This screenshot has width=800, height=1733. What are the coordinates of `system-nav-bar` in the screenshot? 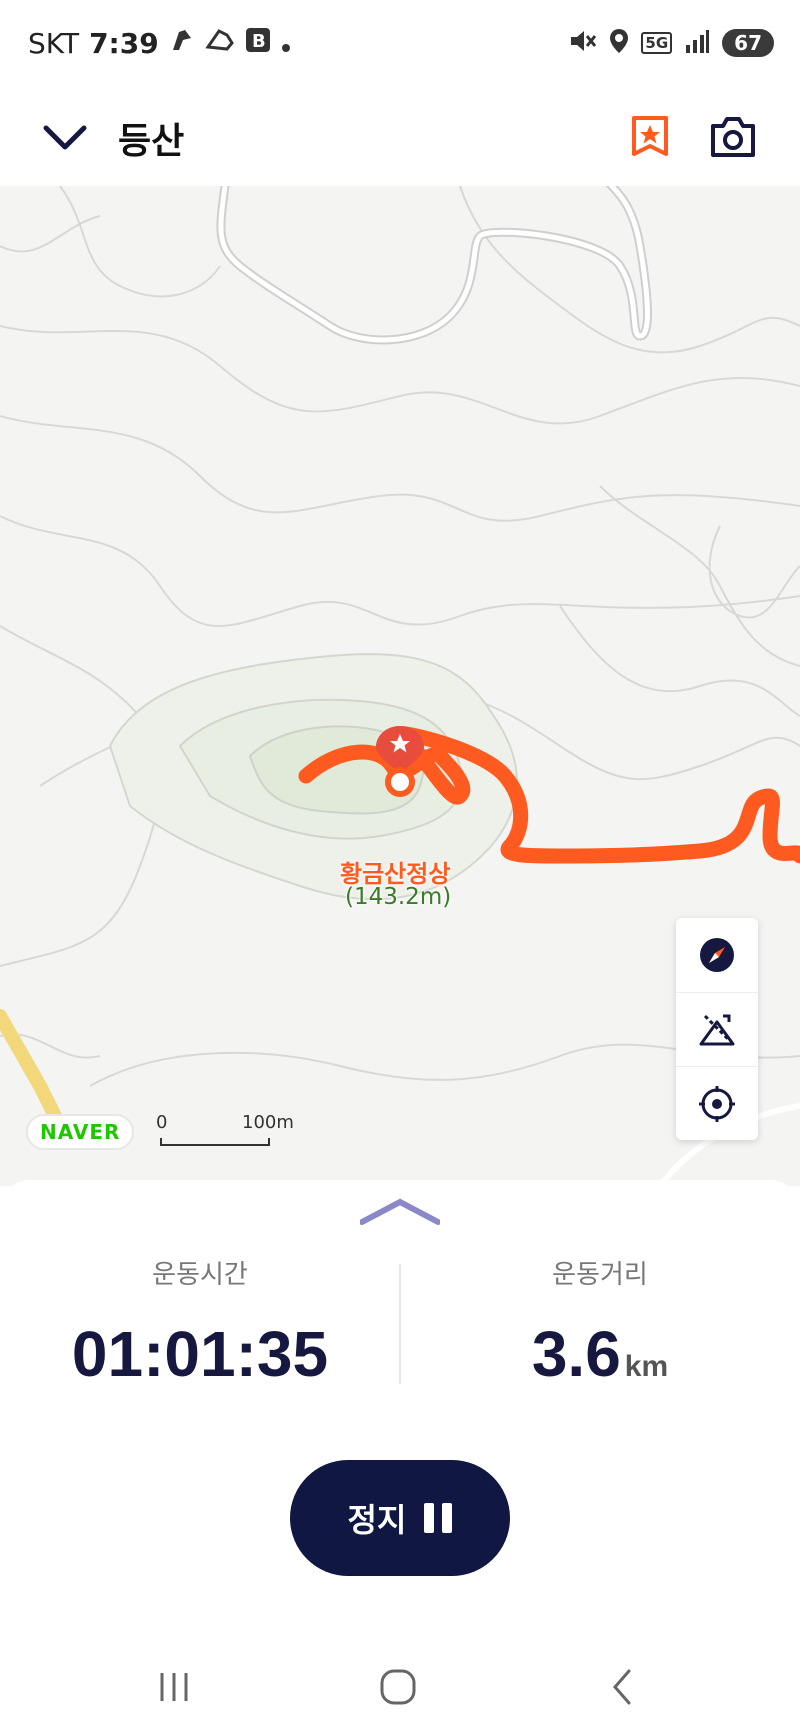 It's located at (400, 1686).